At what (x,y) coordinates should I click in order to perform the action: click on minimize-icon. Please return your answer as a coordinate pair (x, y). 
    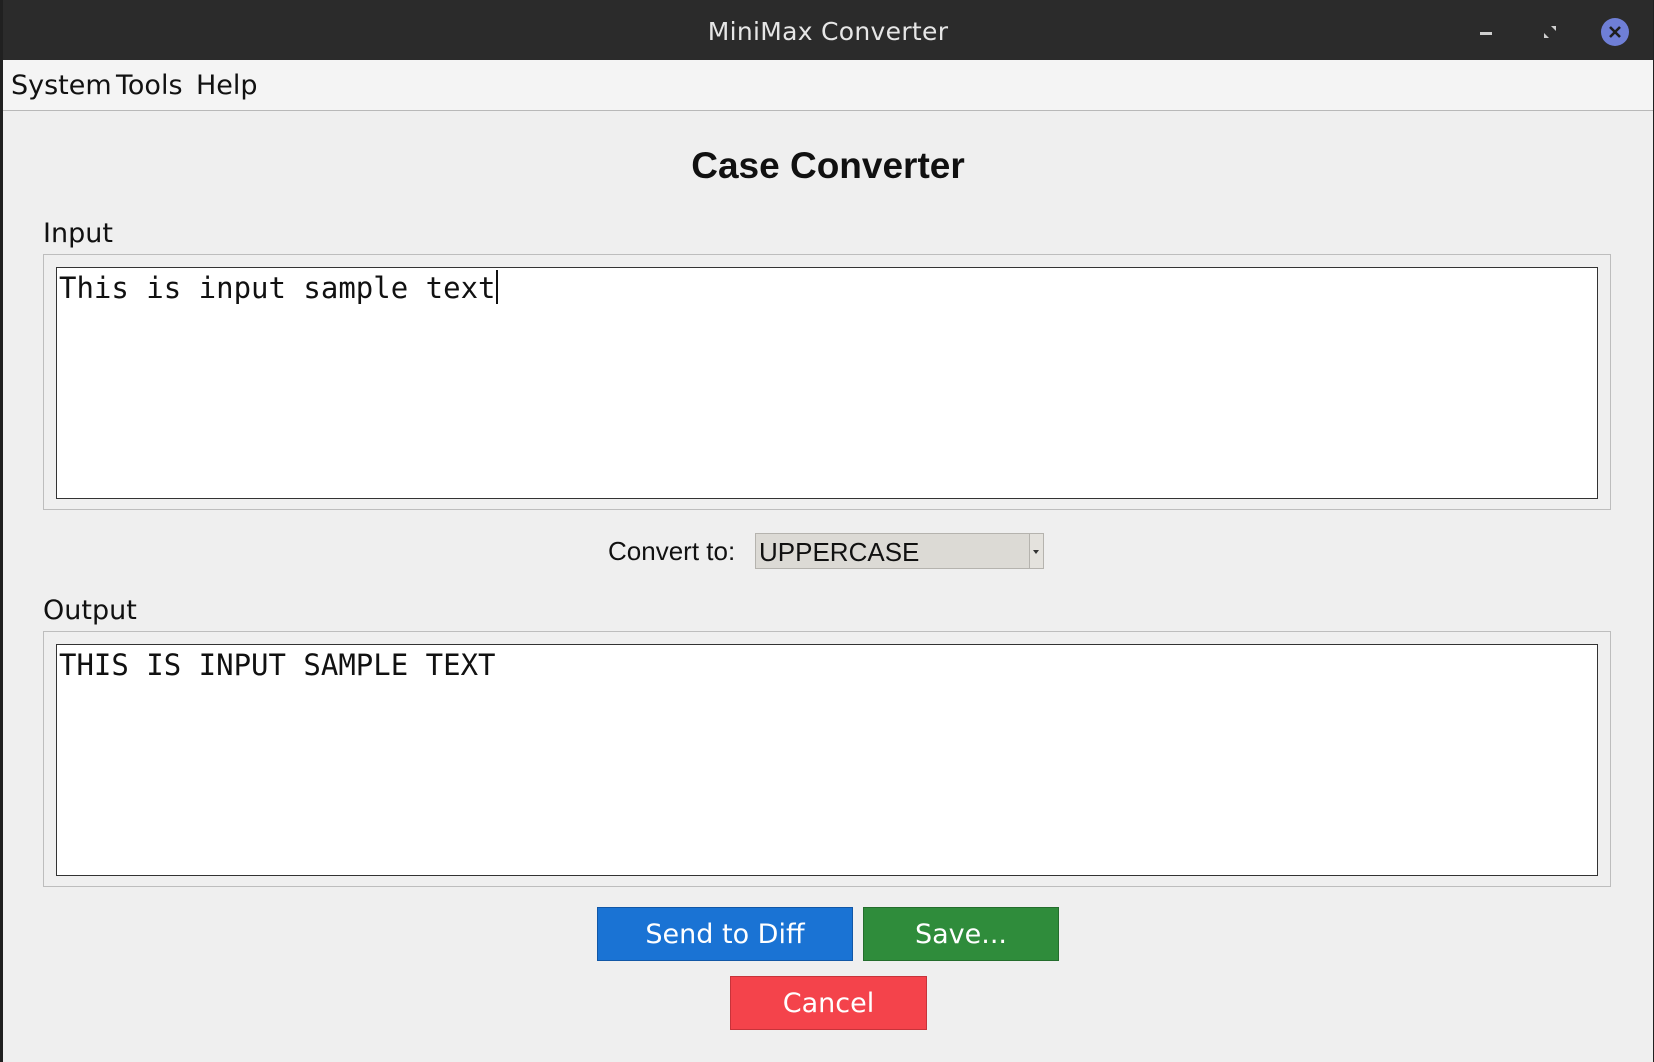
    Looking at the image, I should click on (1486, 32).